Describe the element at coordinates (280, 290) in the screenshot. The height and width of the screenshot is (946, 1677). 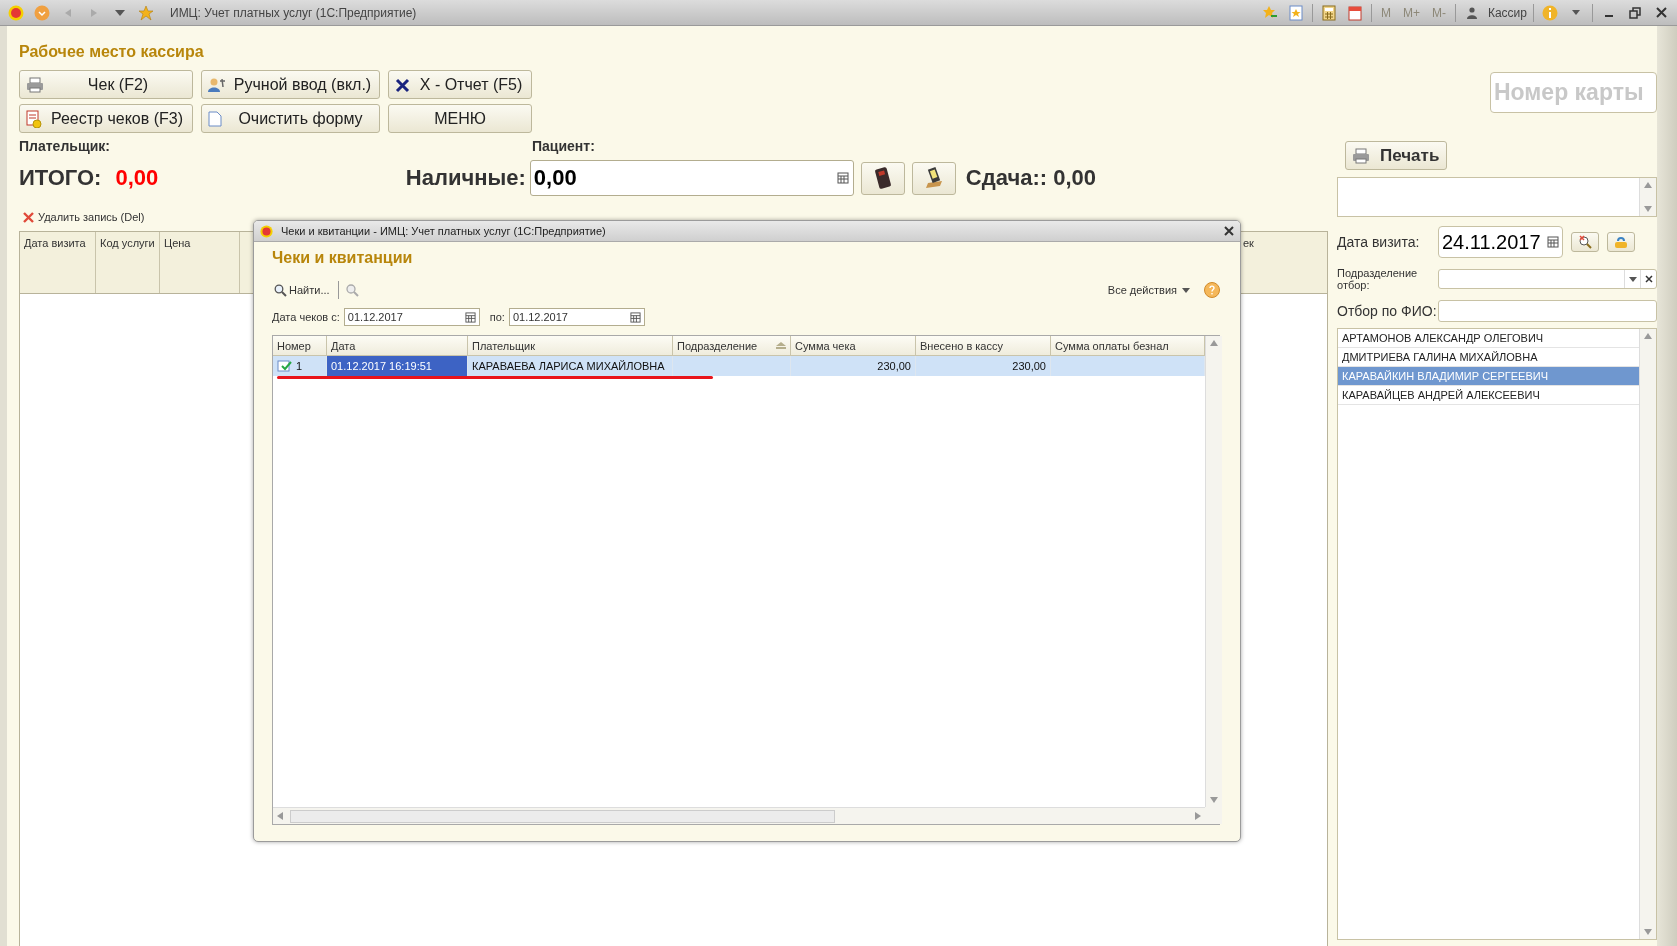
I see `search-icon` at that location.